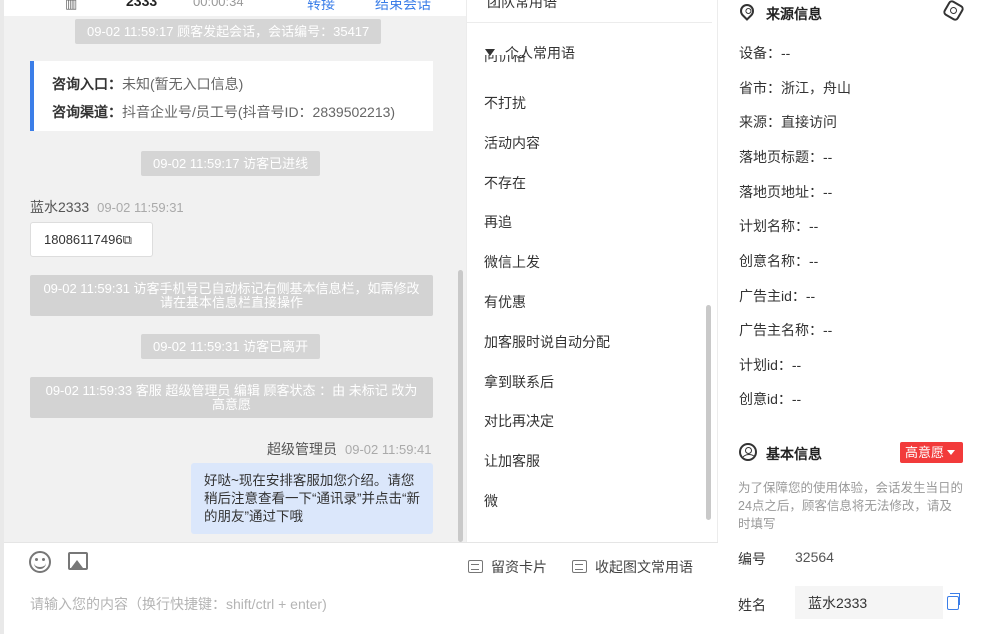 The height and width of the screenshot is (634, 982). I want to click on visitor-phone-message: 18086117496⧉, so click(91, 239).